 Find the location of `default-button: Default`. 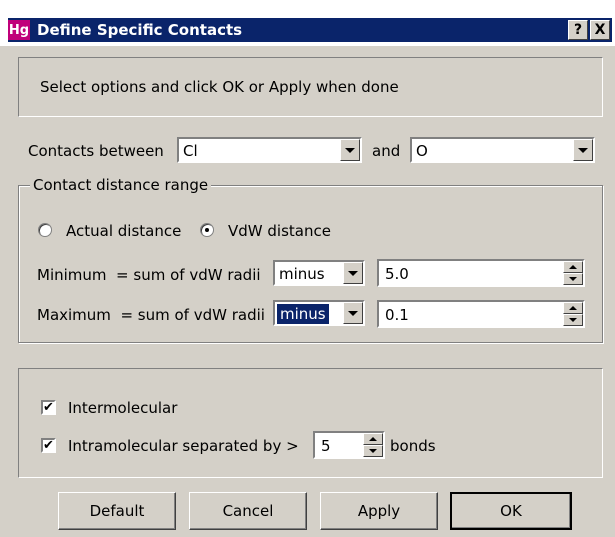

default-button: Default is located at coordinates (117, 511).